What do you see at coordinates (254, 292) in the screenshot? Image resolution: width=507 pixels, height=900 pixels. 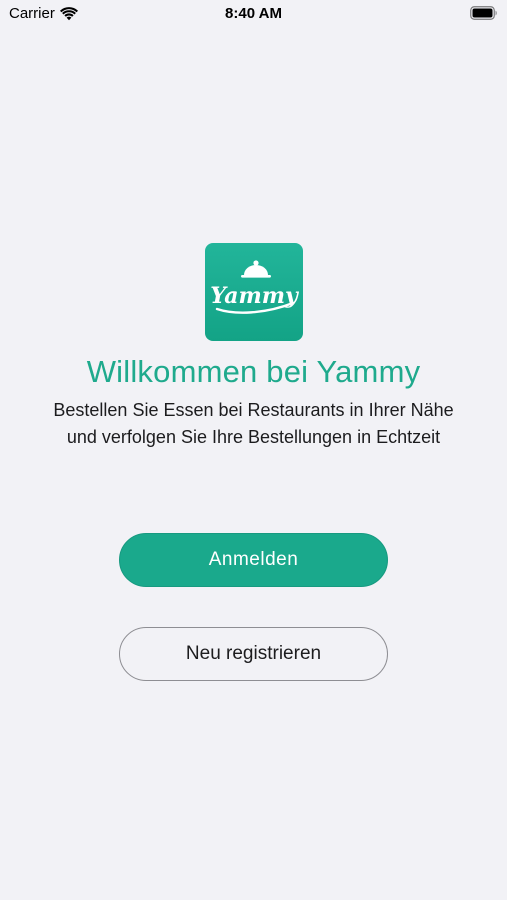 I see `yammy-logo: Yammy` at bounding box center [254, 292].